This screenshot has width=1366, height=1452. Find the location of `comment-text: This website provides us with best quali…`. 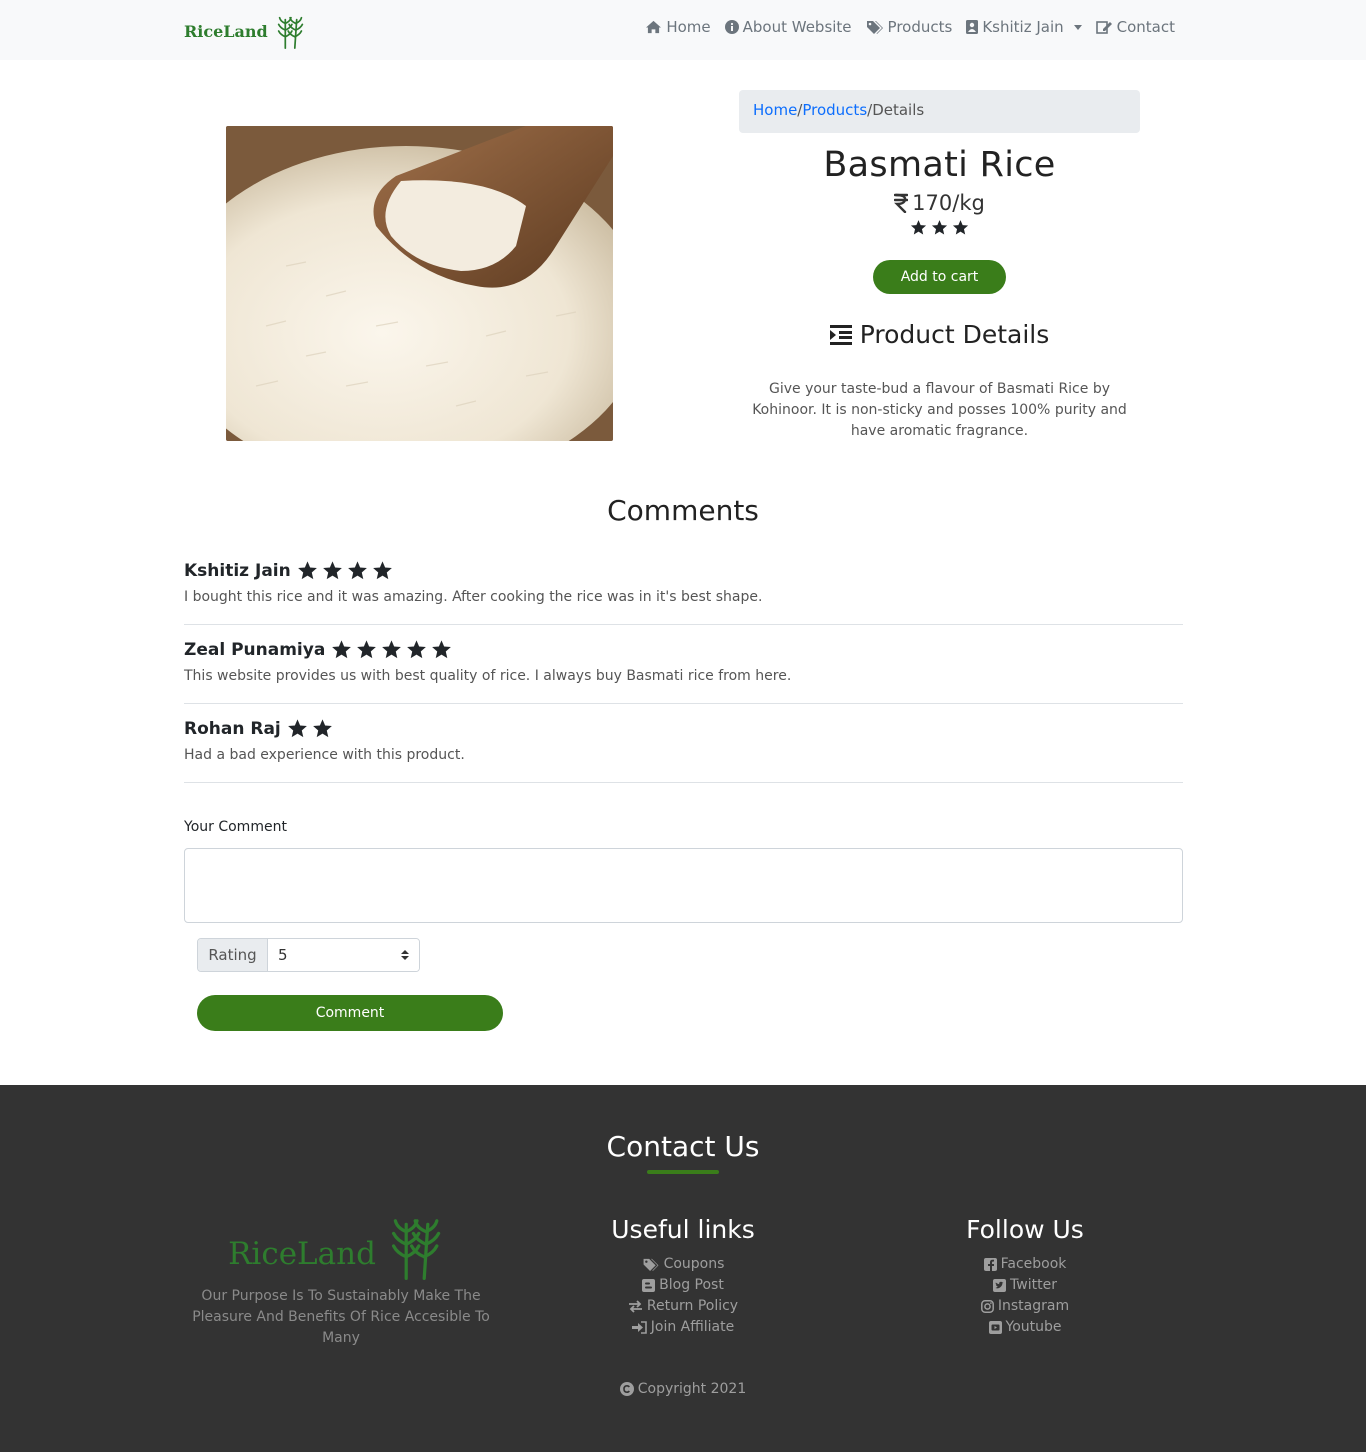

comment-text: This website provides us with best quali… is located at coordinates (488, 676).